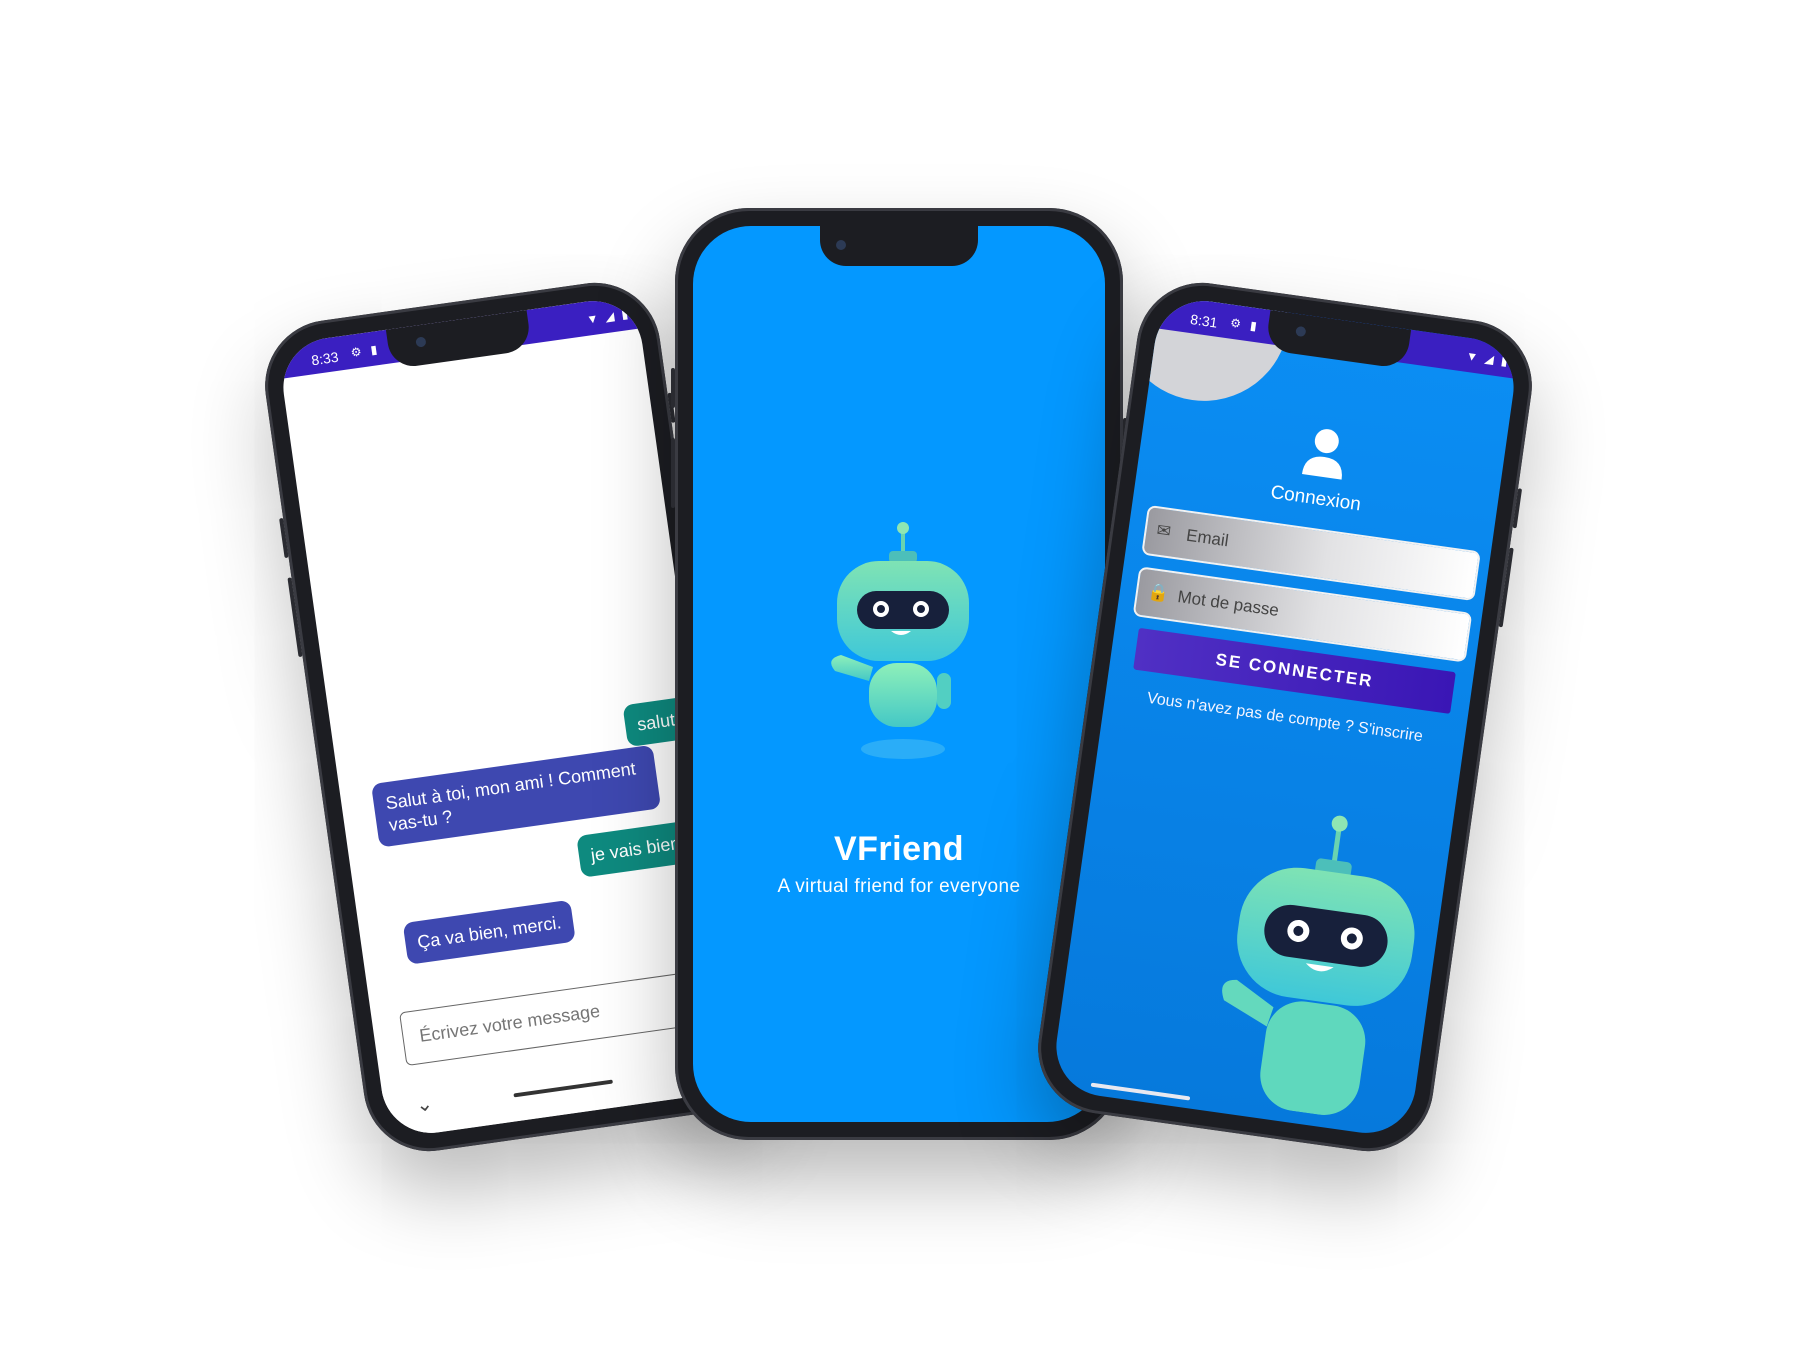 The height and width of the screenshot is (1348, 1797). I want to click on chevron-down-icon: ⌄, so click(424, 1104).